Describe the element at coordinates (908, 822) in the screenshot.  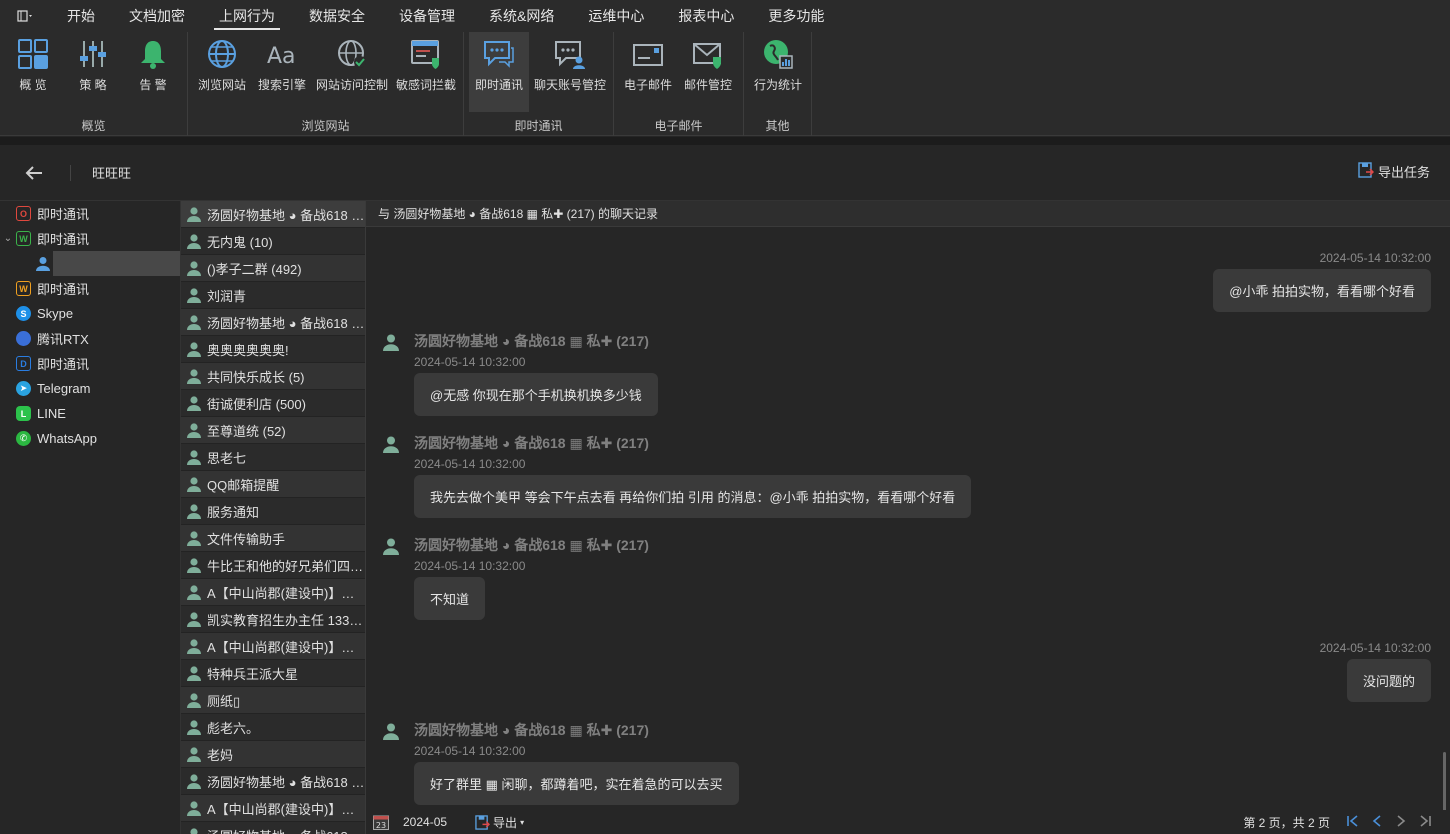
I see `chat-footer: 23 2024-05 导出 ▾ 第 2 页，共 2 页` at that location.